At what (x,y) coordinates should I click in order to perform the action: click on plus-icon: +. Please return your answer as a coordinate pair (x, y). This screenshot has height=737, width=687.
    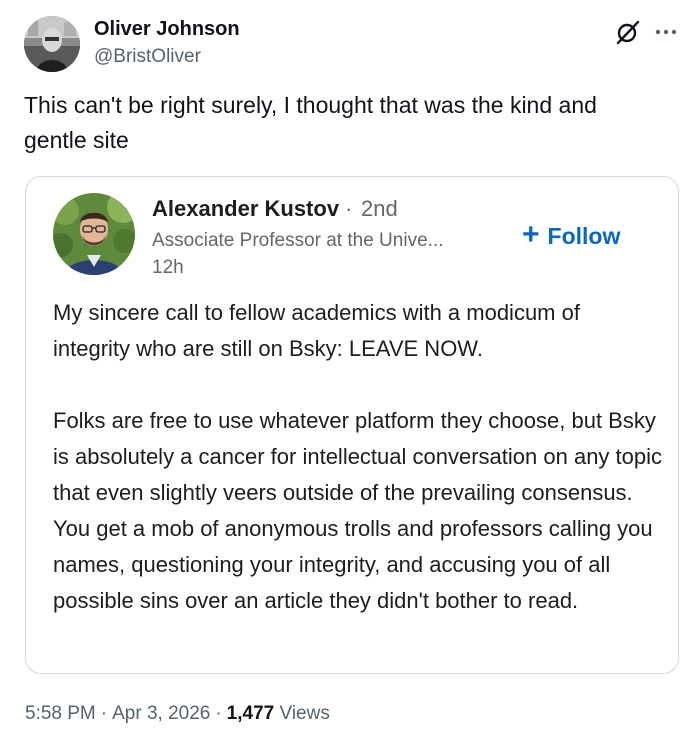
    Looking at the image, I should click on (531, 234).